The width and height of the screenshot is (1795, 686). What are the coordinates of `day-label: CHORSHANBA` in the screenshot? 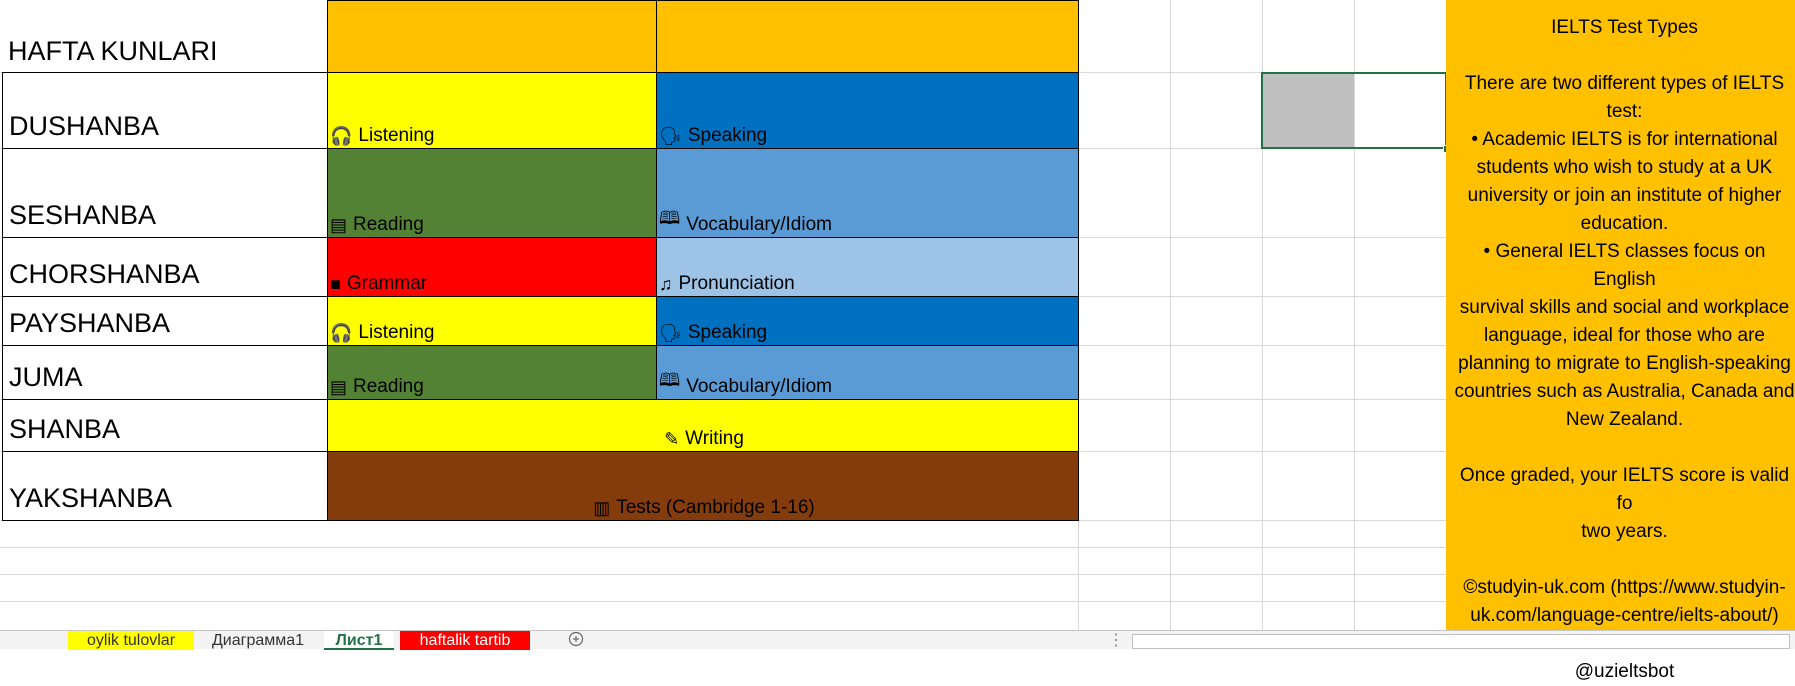 It's located at (104, 274).